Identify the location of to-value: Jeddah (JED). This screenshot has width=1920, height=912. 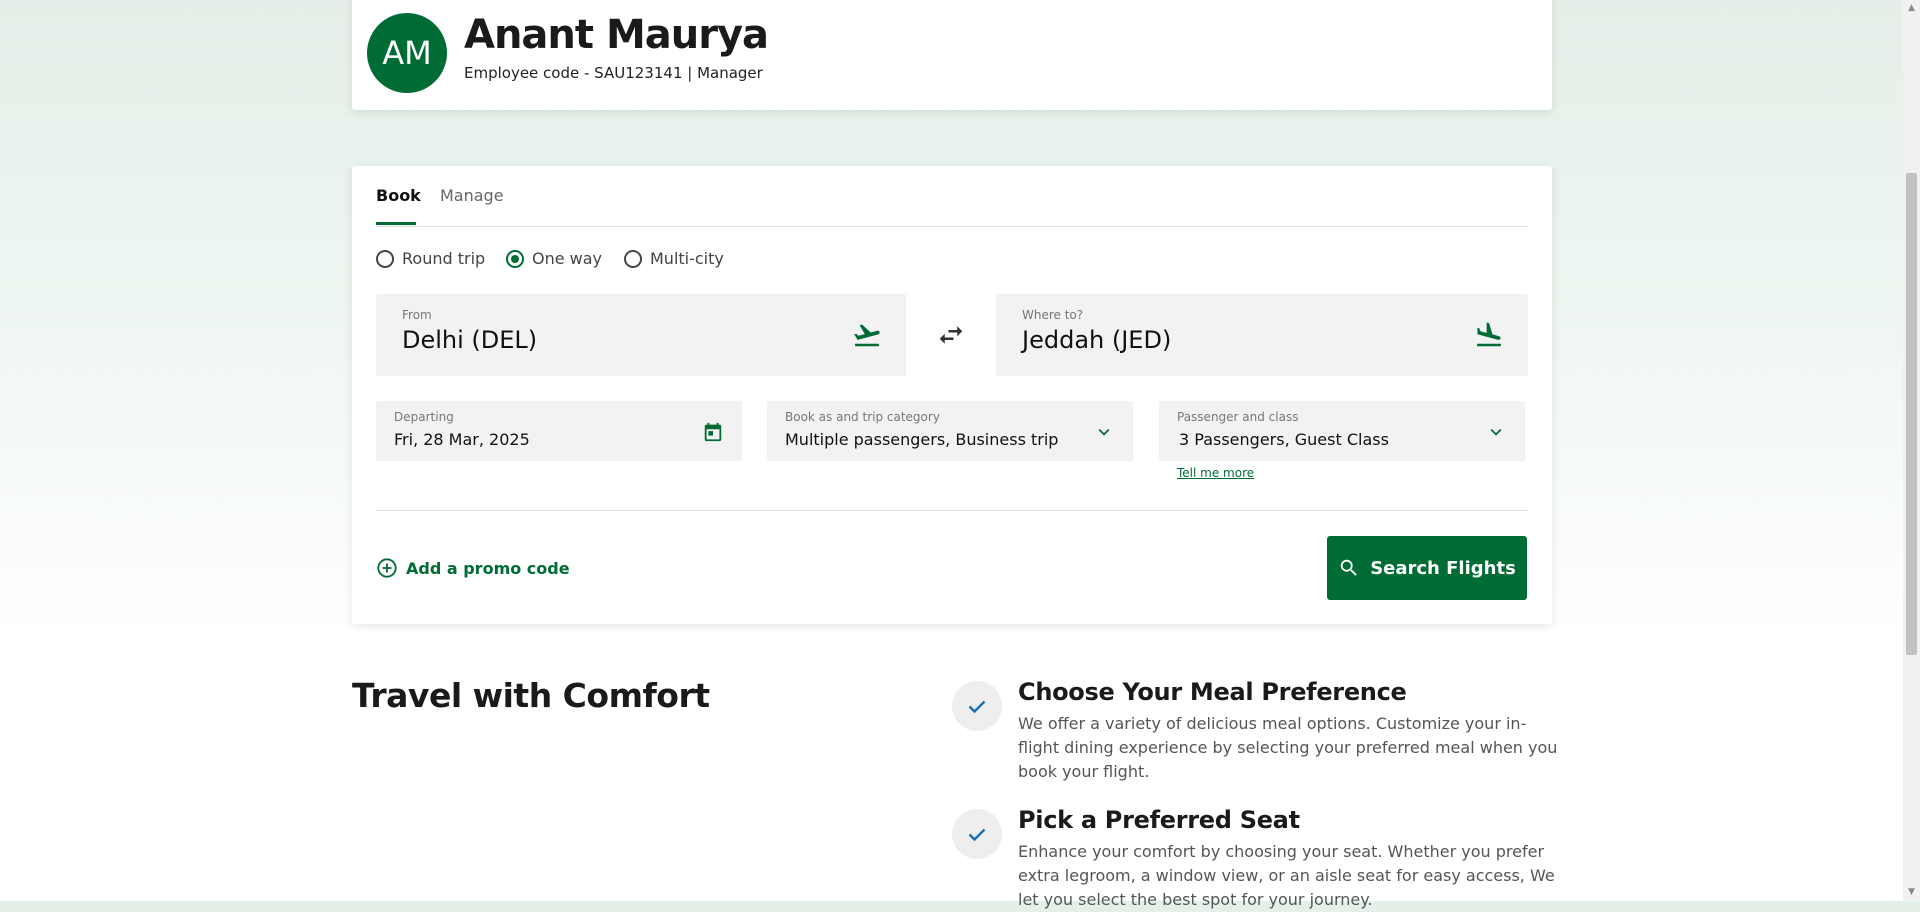
(1097, 340).